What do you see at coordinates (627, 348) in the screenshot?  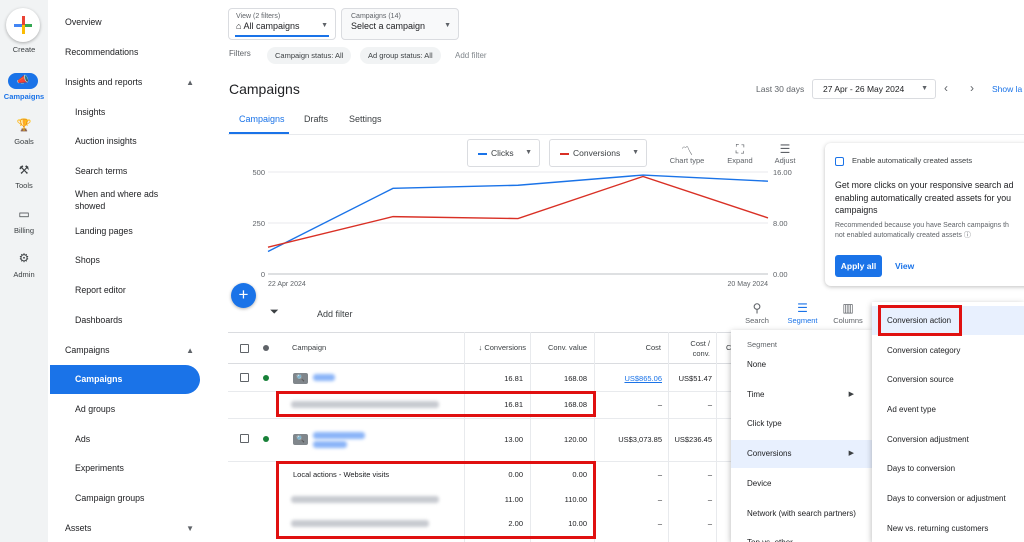 I see `th-cost: Cost` at bounding box center [627, 348].